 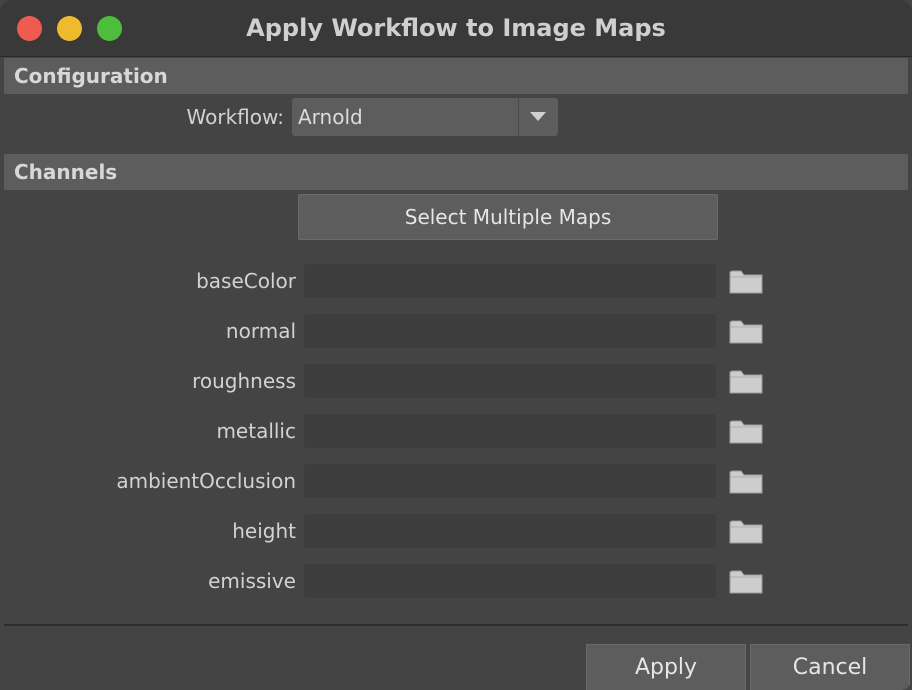 I want to click on channel-row-height: height, so click(x=456, y=531).